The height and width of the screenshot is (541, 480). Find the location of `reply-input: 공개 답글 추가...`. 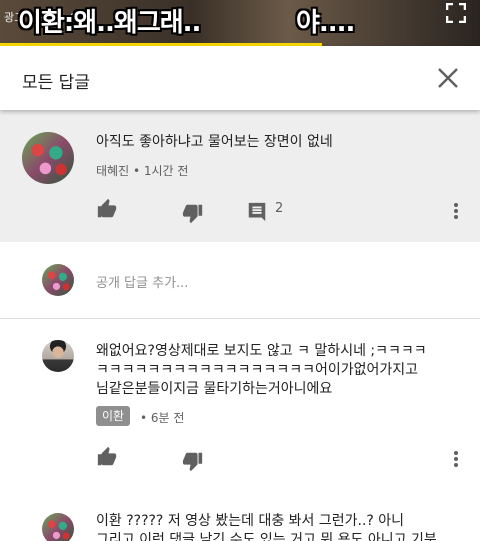

reply-input: 공개 답글 추가... is located at coordinates (142, 281).